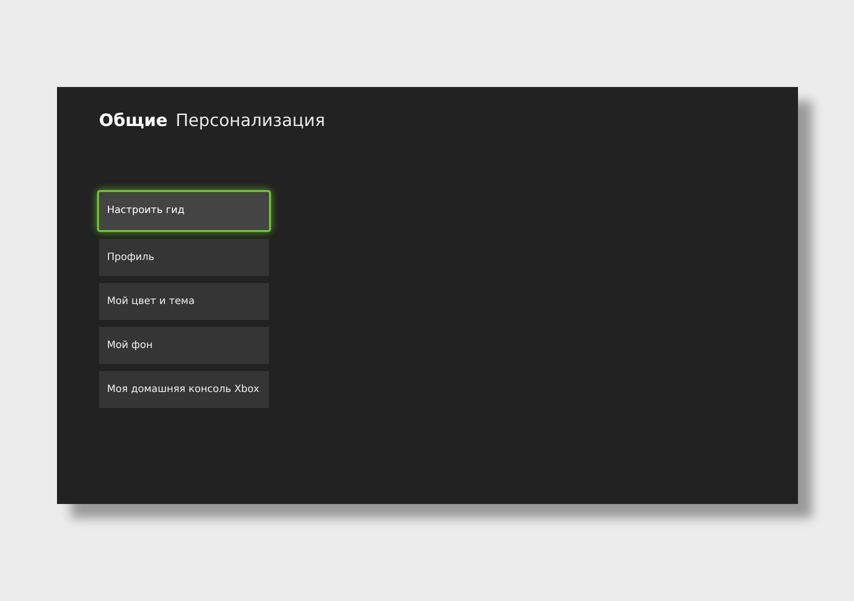 Image resolution: width=854 pixels, height=601 pixels. Describe the element at coordinates (184, 301) in the screenshot. I see `menu-item: Мой цвет и тема` at that location.